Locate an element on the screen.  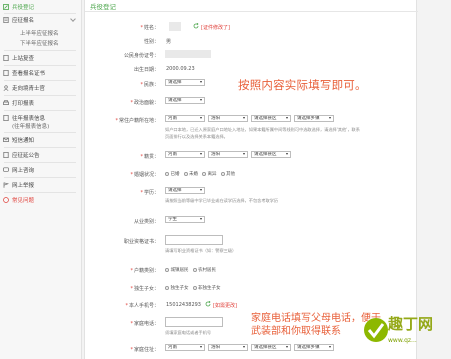
residence-city-select: 洛阳 is located at coordinates (228, 118).